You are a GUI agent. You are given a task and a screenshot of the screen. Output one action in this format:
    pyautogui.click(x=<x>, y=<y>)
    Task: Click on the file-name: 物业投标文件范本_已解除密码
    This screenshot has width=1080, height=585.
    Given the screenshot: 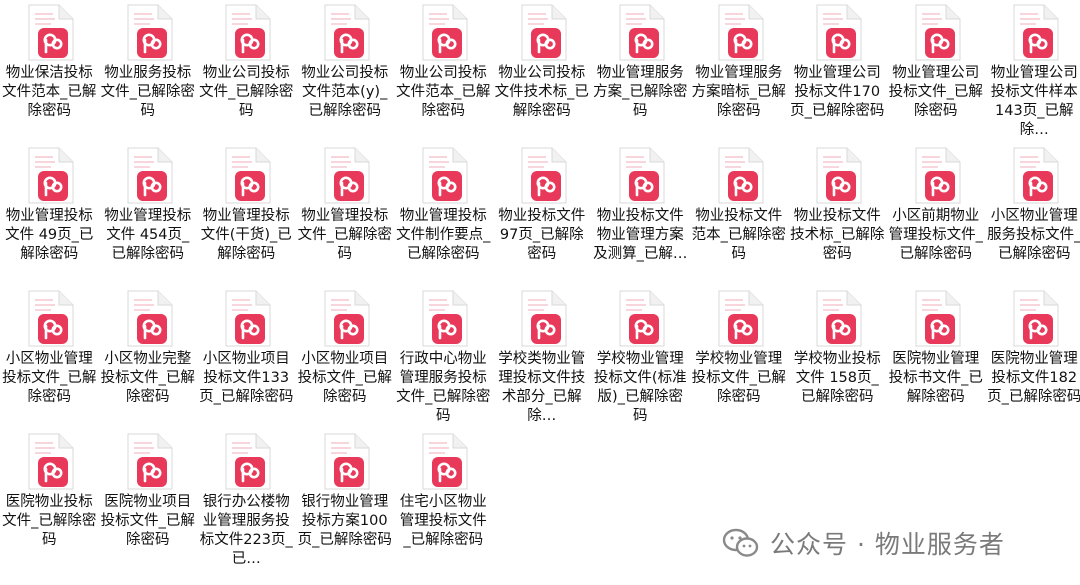 What is the action you would take?
    pyautogui.click(x=738, y=235)
    